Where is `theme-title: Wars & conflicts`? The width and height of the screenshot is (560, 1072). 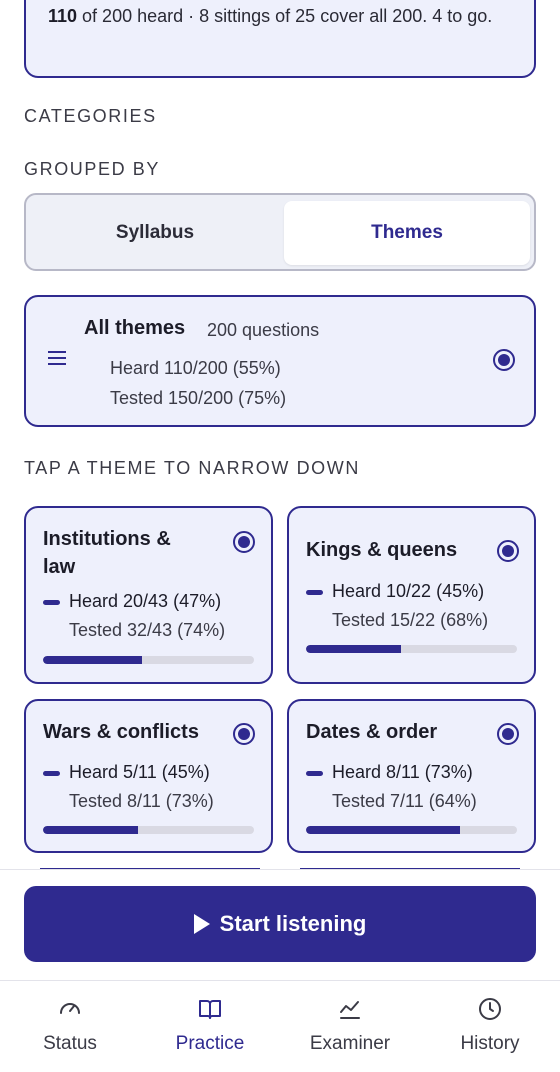 theme-title: Wars & conflicts is located at coordinates (121, 732).